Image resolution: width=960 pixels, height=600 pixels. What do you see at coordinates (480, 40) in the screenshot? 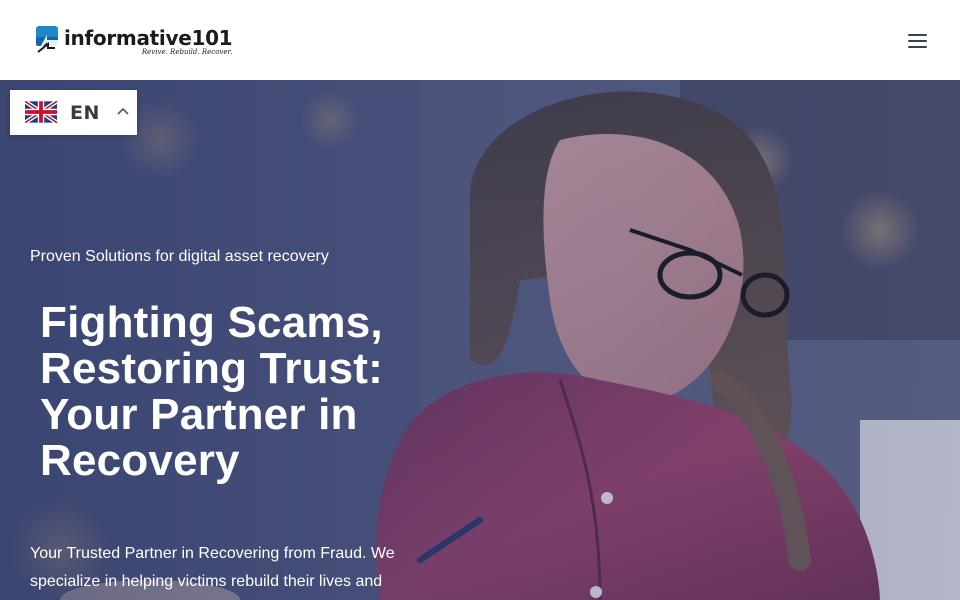
I see `site-header: informative101 Revive. Rebuild. Recover.` at bounding box center [480, 40].